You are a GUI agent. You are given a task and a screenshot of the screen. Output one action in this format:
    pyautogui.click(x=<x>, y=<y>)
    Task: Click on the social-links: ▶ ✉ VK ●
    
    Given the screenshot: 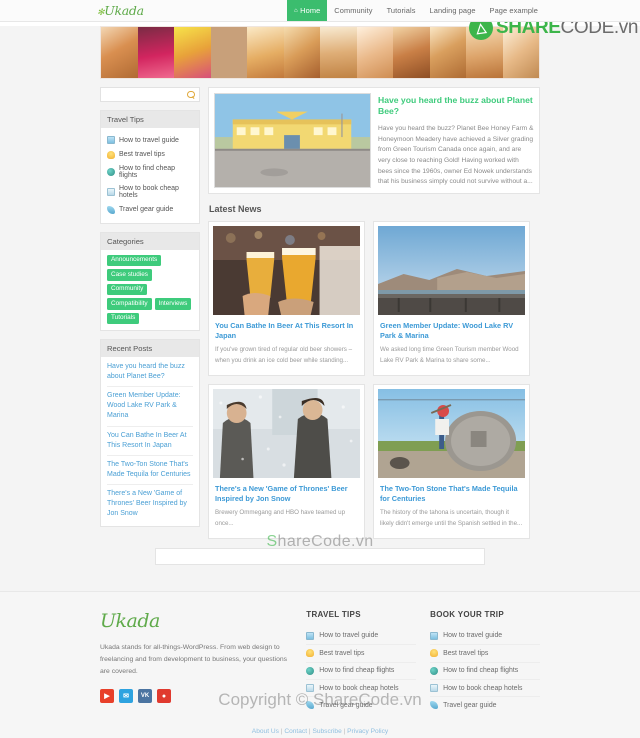 What is the action you would take?
    pyautogui.click(x=196, y=696)
    